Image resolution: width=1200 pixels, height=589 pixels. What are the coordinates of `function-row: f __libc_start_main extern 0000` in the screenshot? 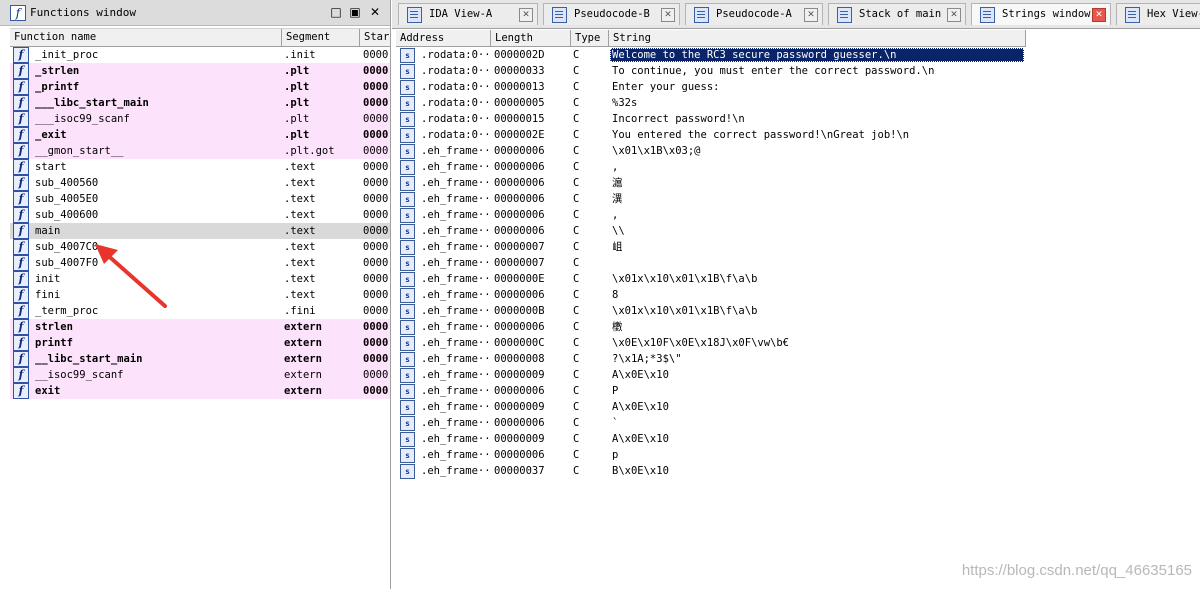 It's located at (200, 359).